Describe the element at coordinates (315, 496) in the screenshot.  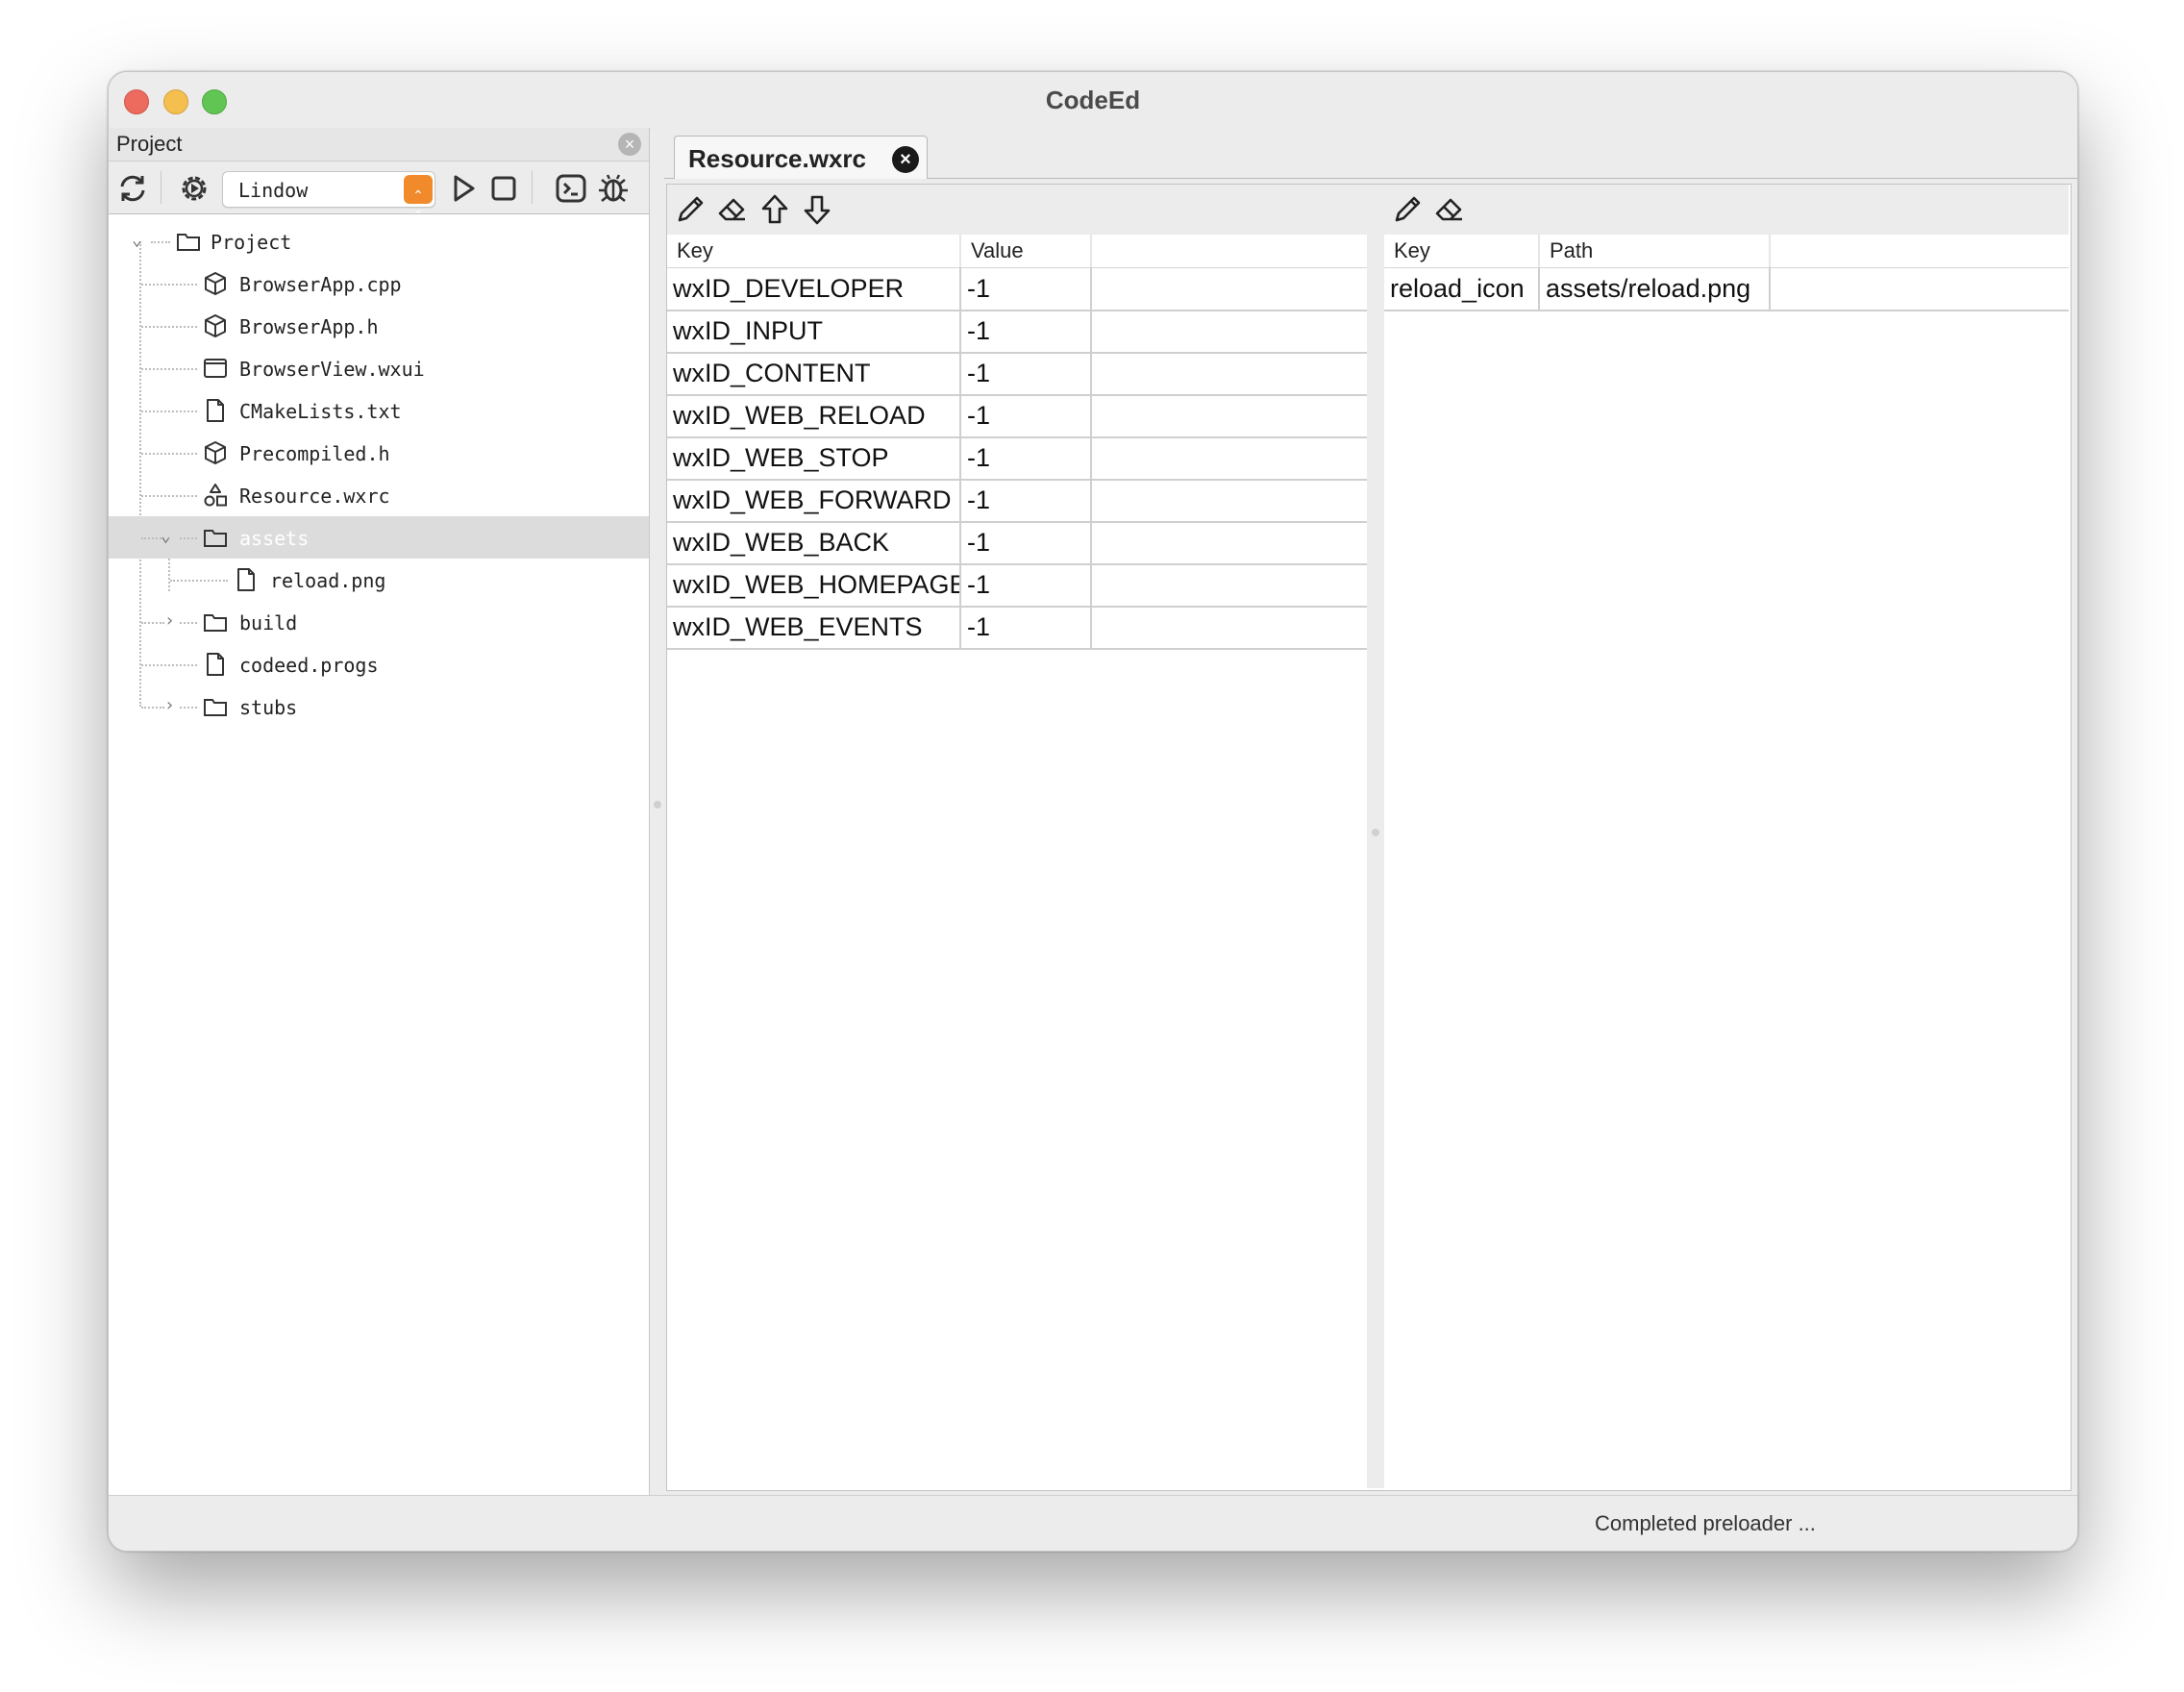
I see `tree-item-label: Resource.wxrc` at that location.